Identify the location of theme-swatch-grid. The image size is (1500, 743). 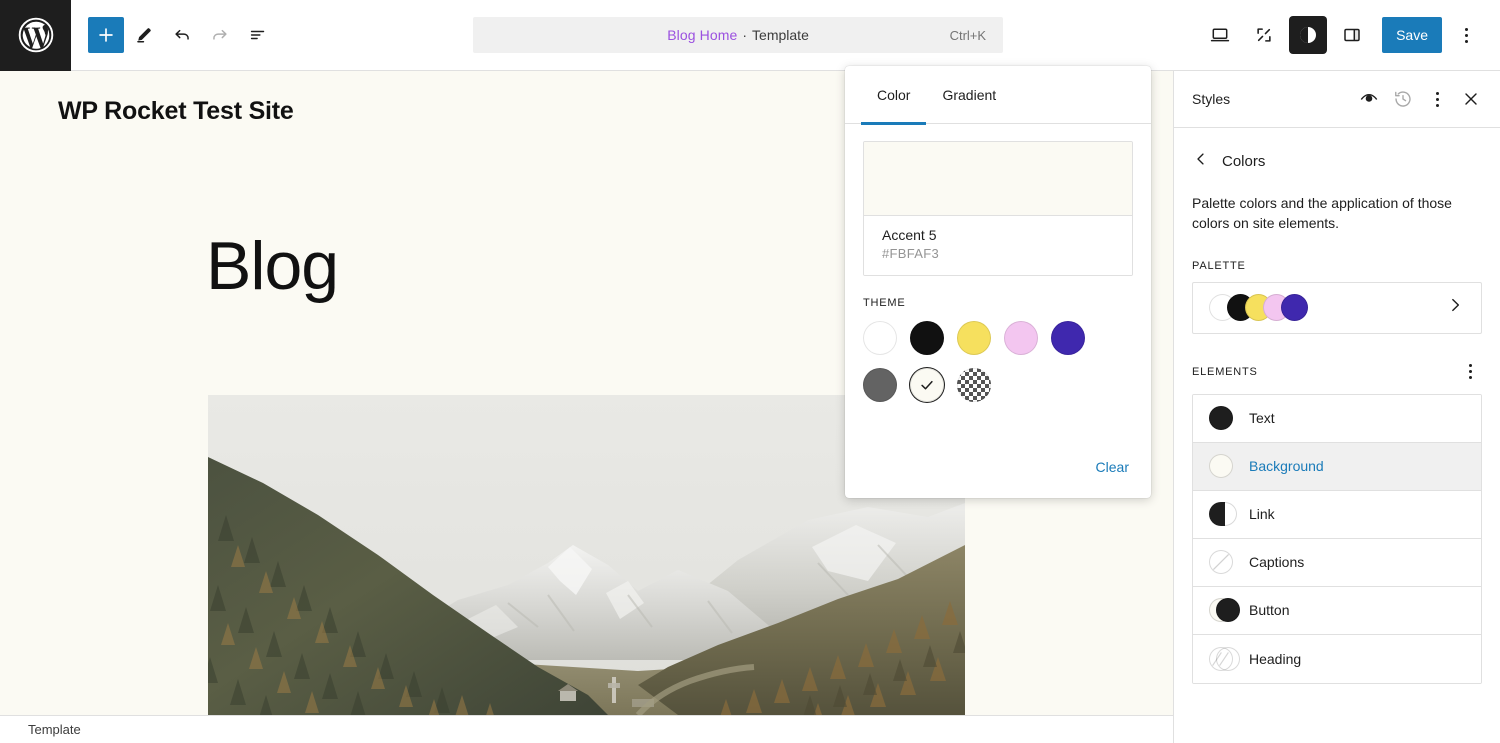
(992, 361).